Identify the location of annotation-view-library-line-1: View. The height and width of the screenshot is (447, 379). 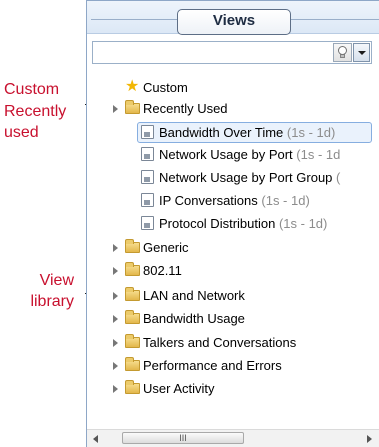
(56, 280).